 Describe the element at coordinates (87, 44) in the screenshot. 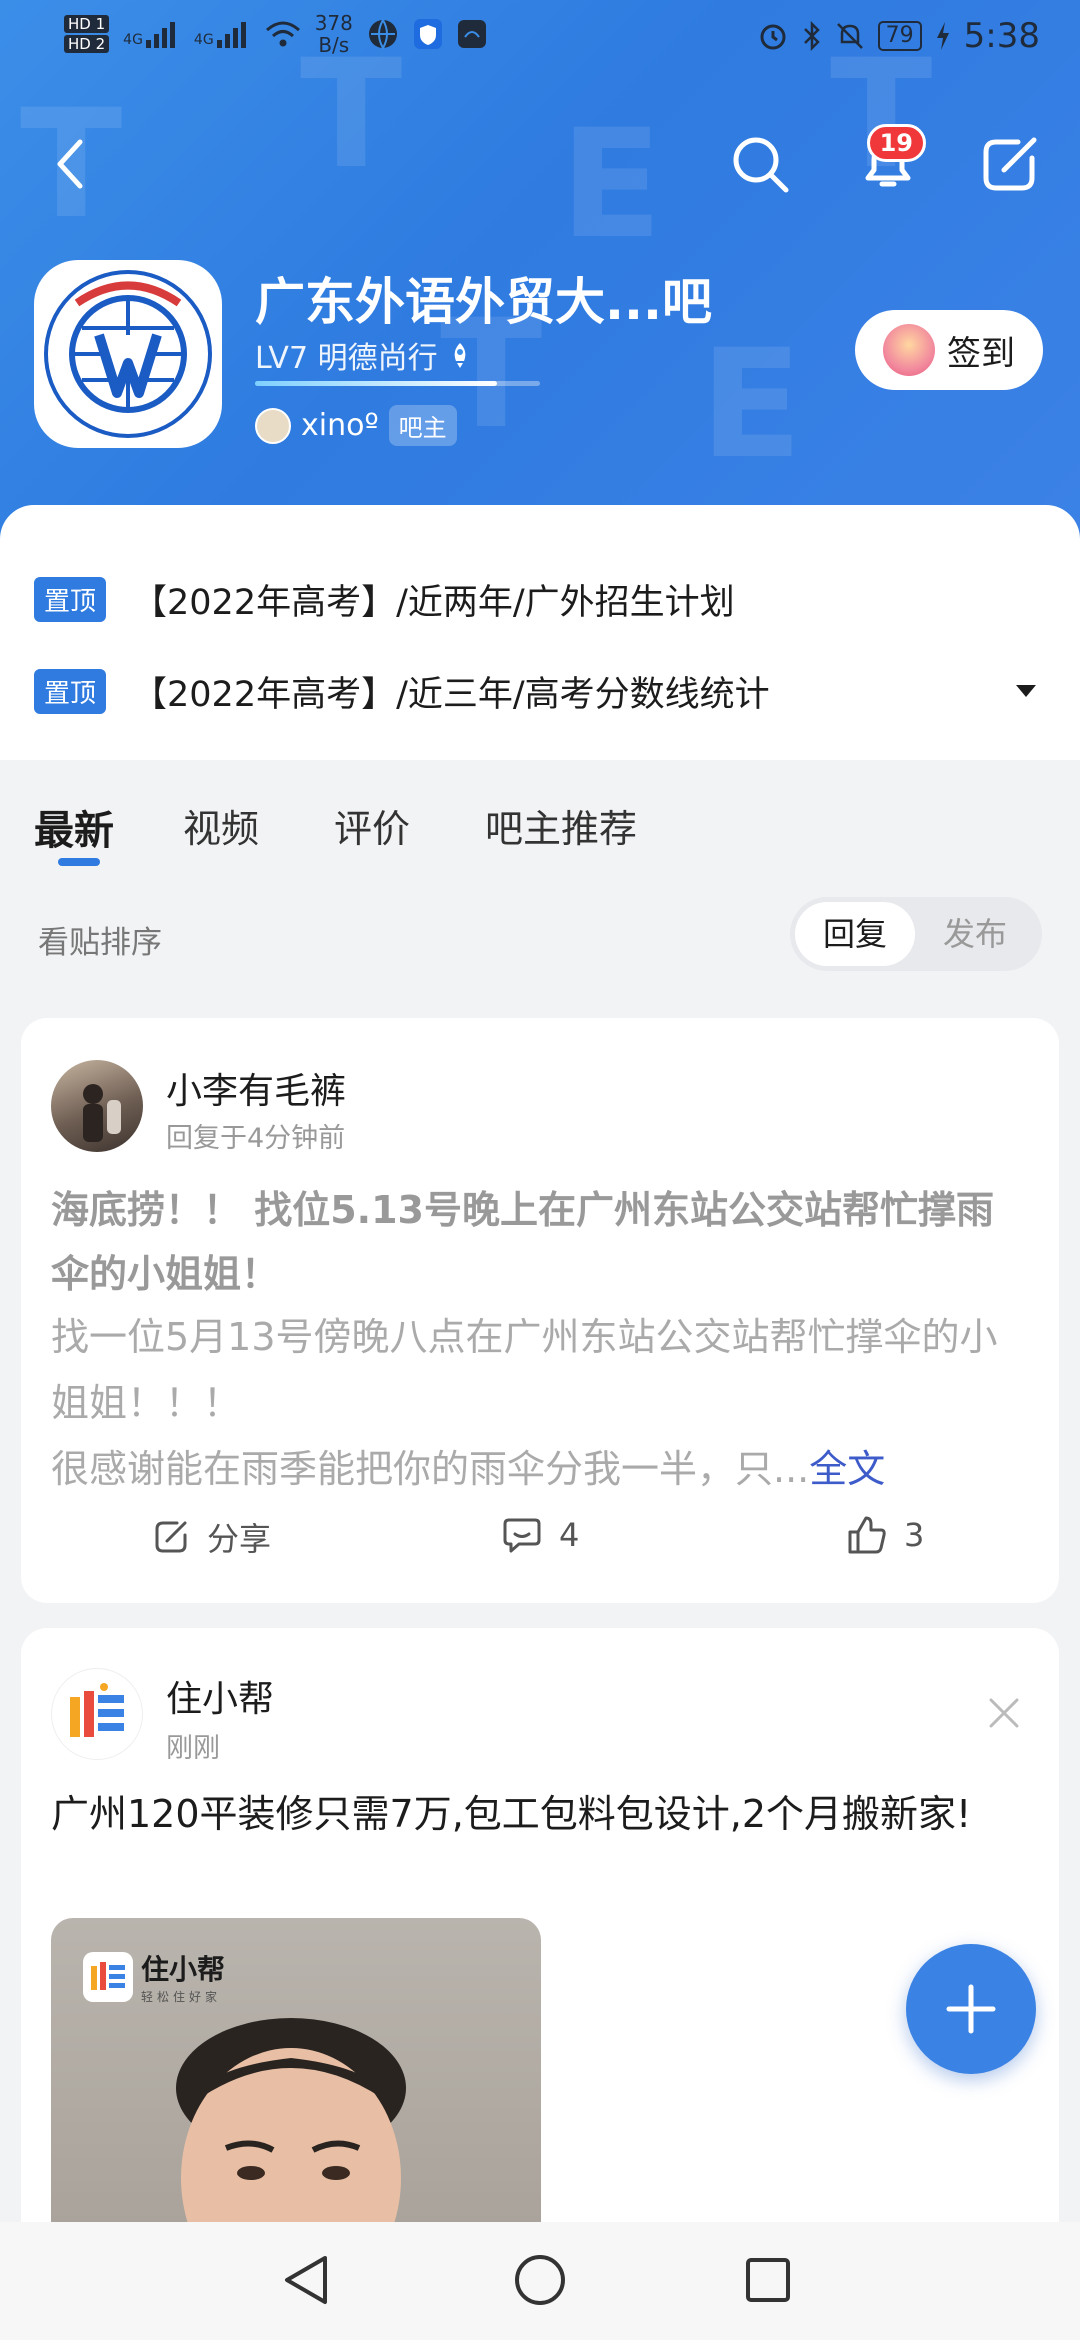

I see `hd2-chip: HD 2` at that location.